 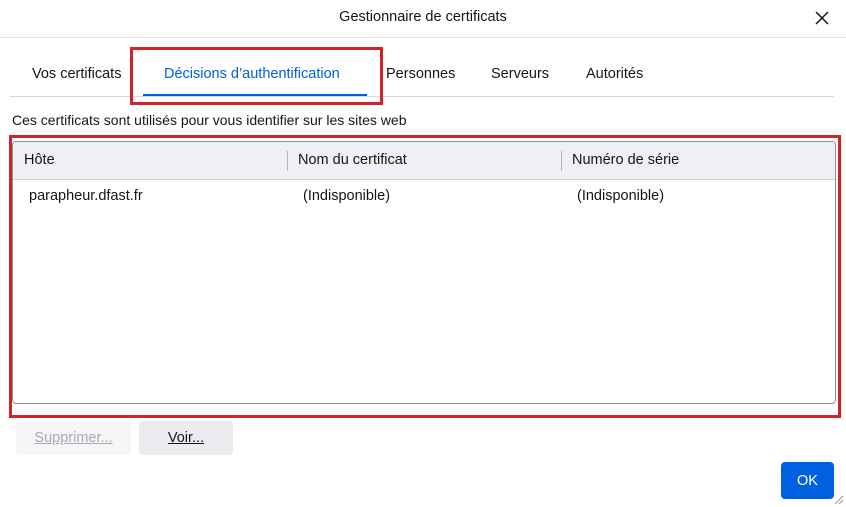 I want to click on tab-authorities: Autorités, so click(x=614, y=74).